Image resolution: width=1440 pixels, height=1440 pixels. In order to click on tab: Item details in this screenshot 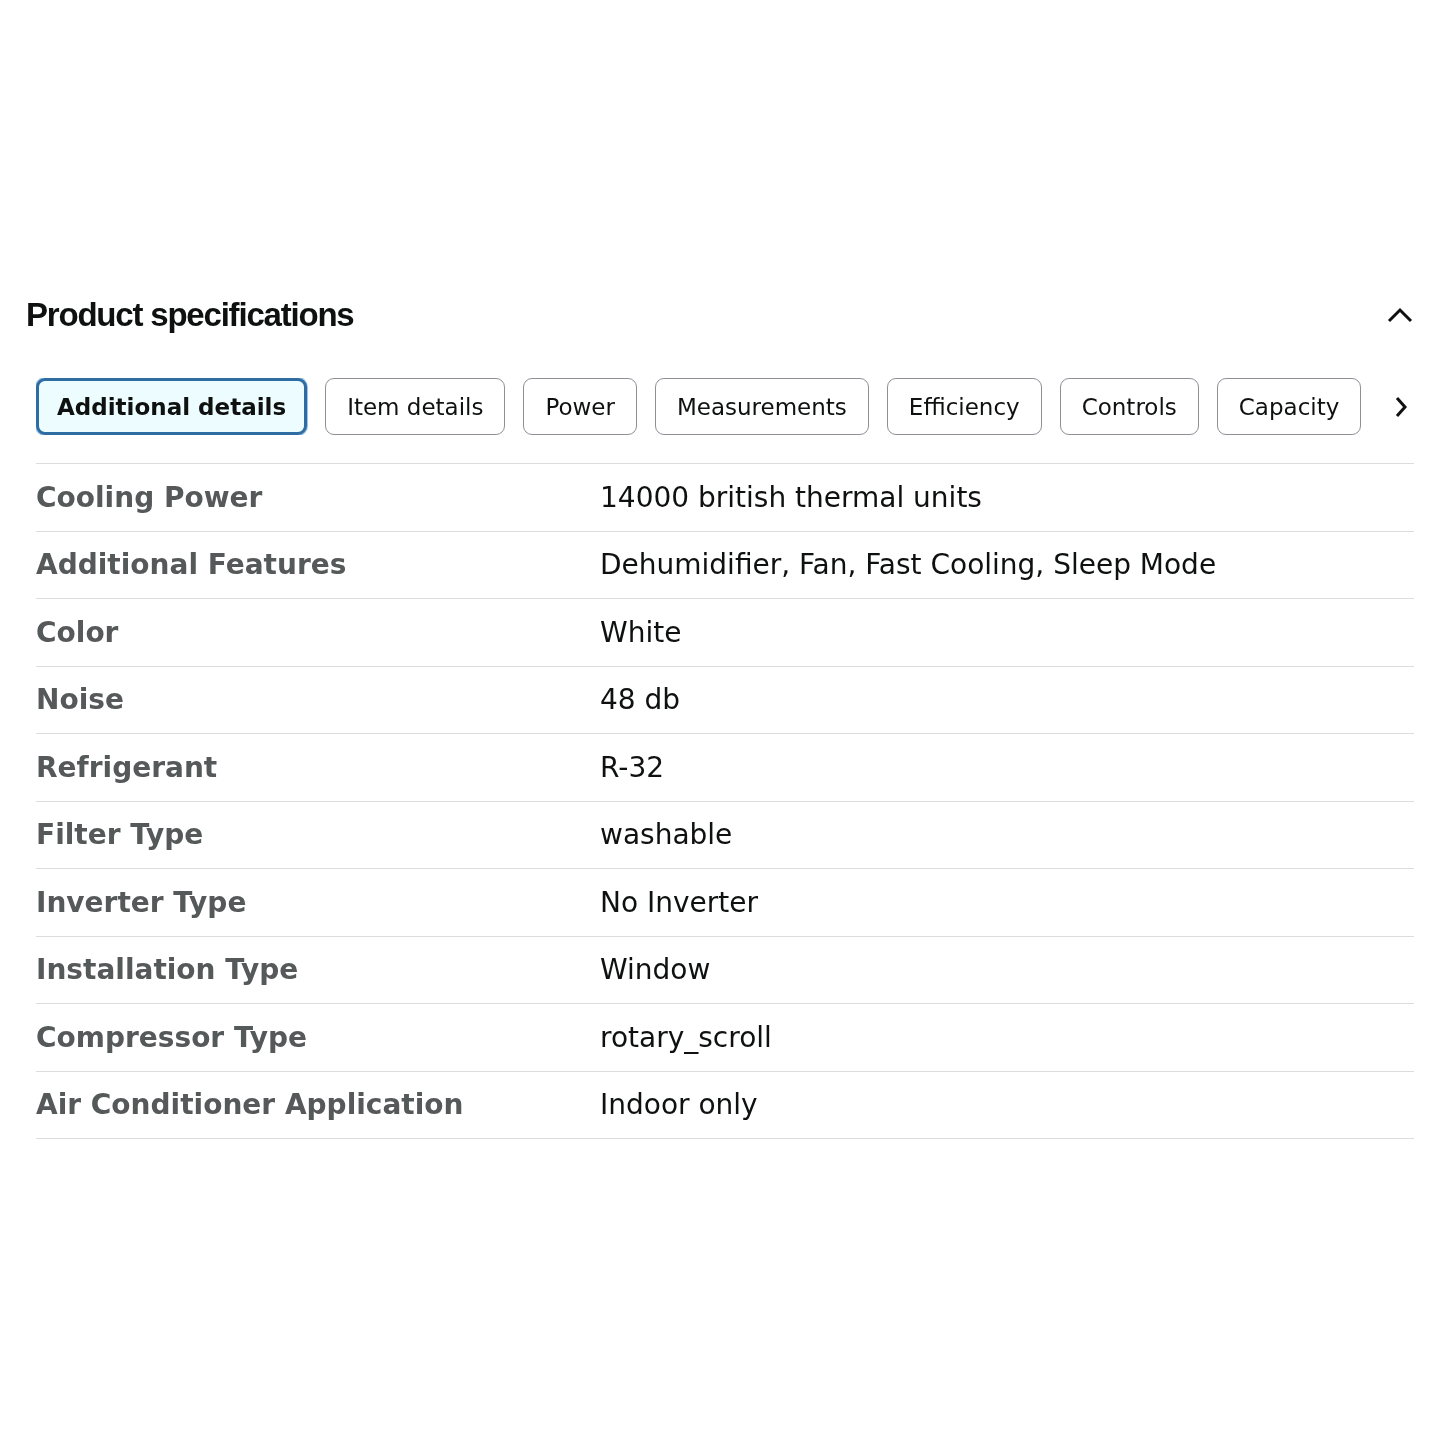, I will do `click(415, 406)`.